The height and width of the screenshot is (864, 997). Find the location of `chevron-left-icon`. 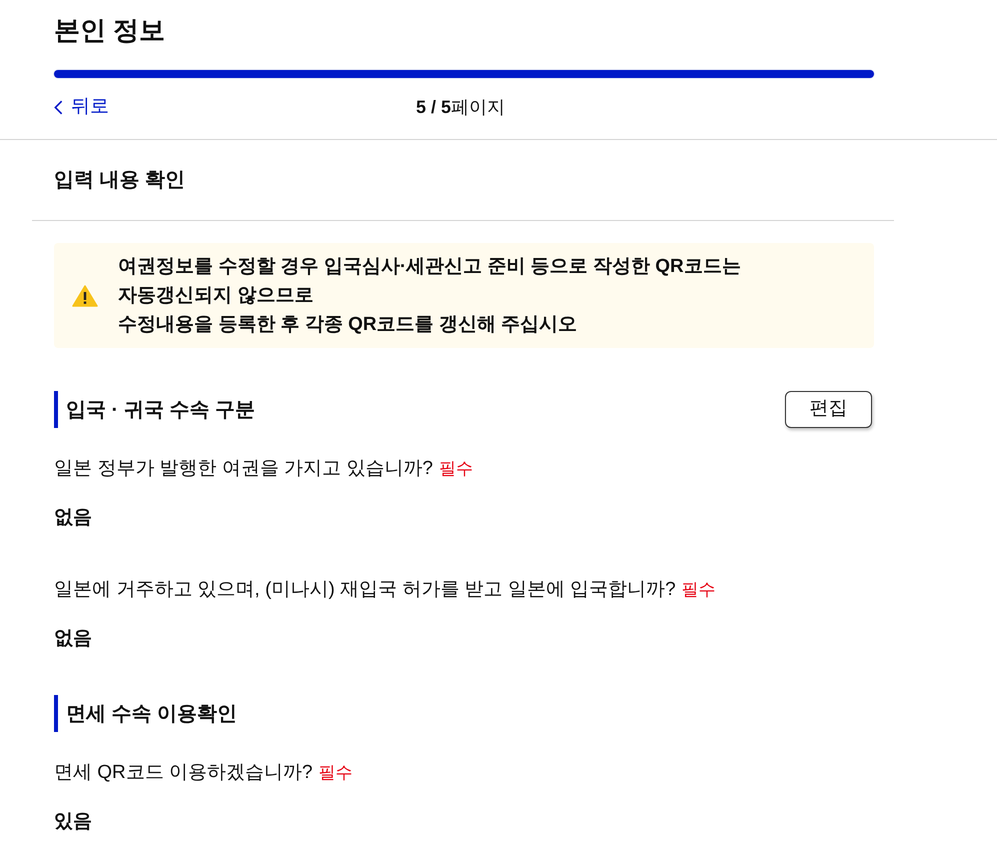

chevron-left-icon is located at coordinates (58, 107).